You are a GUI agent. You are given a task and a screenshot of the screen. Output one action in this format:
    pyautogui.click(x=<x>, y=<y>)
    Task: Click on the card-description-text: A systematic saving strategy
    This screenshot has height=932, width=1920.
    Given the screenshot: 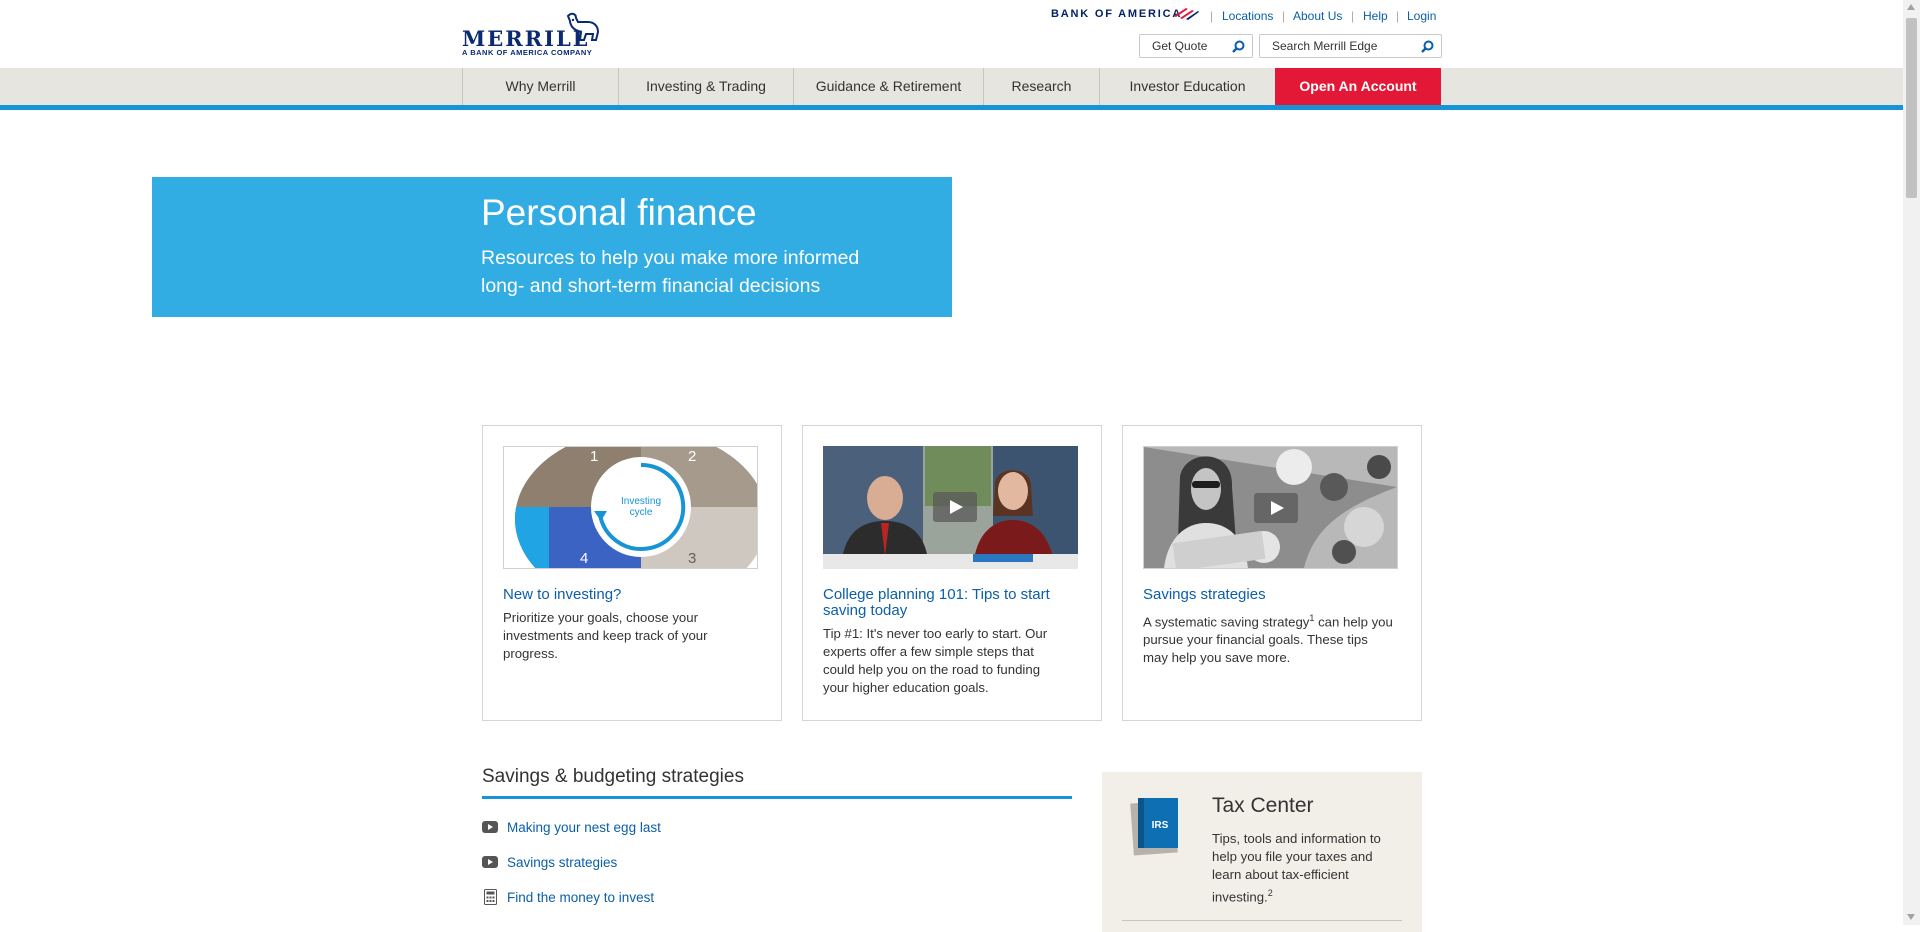 What is the action you would take?
    pyautogui.click(x=1226, y=622)
    